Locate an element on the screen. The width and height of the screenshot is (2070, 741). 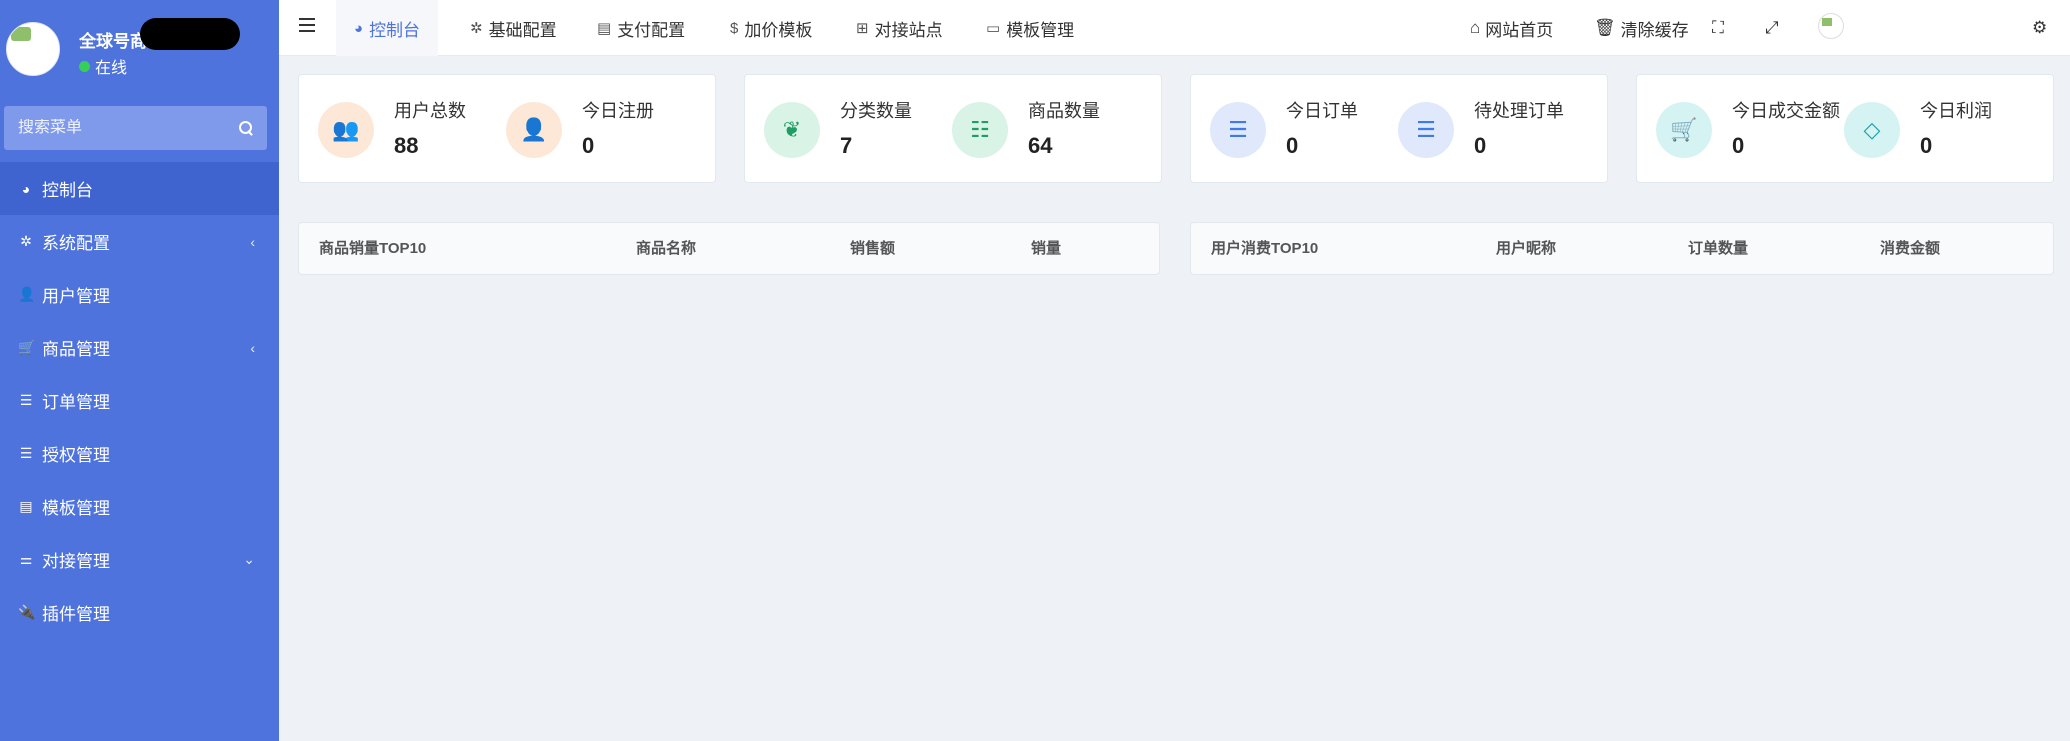
status-label: 在线 is located at coordinates (111, 68).